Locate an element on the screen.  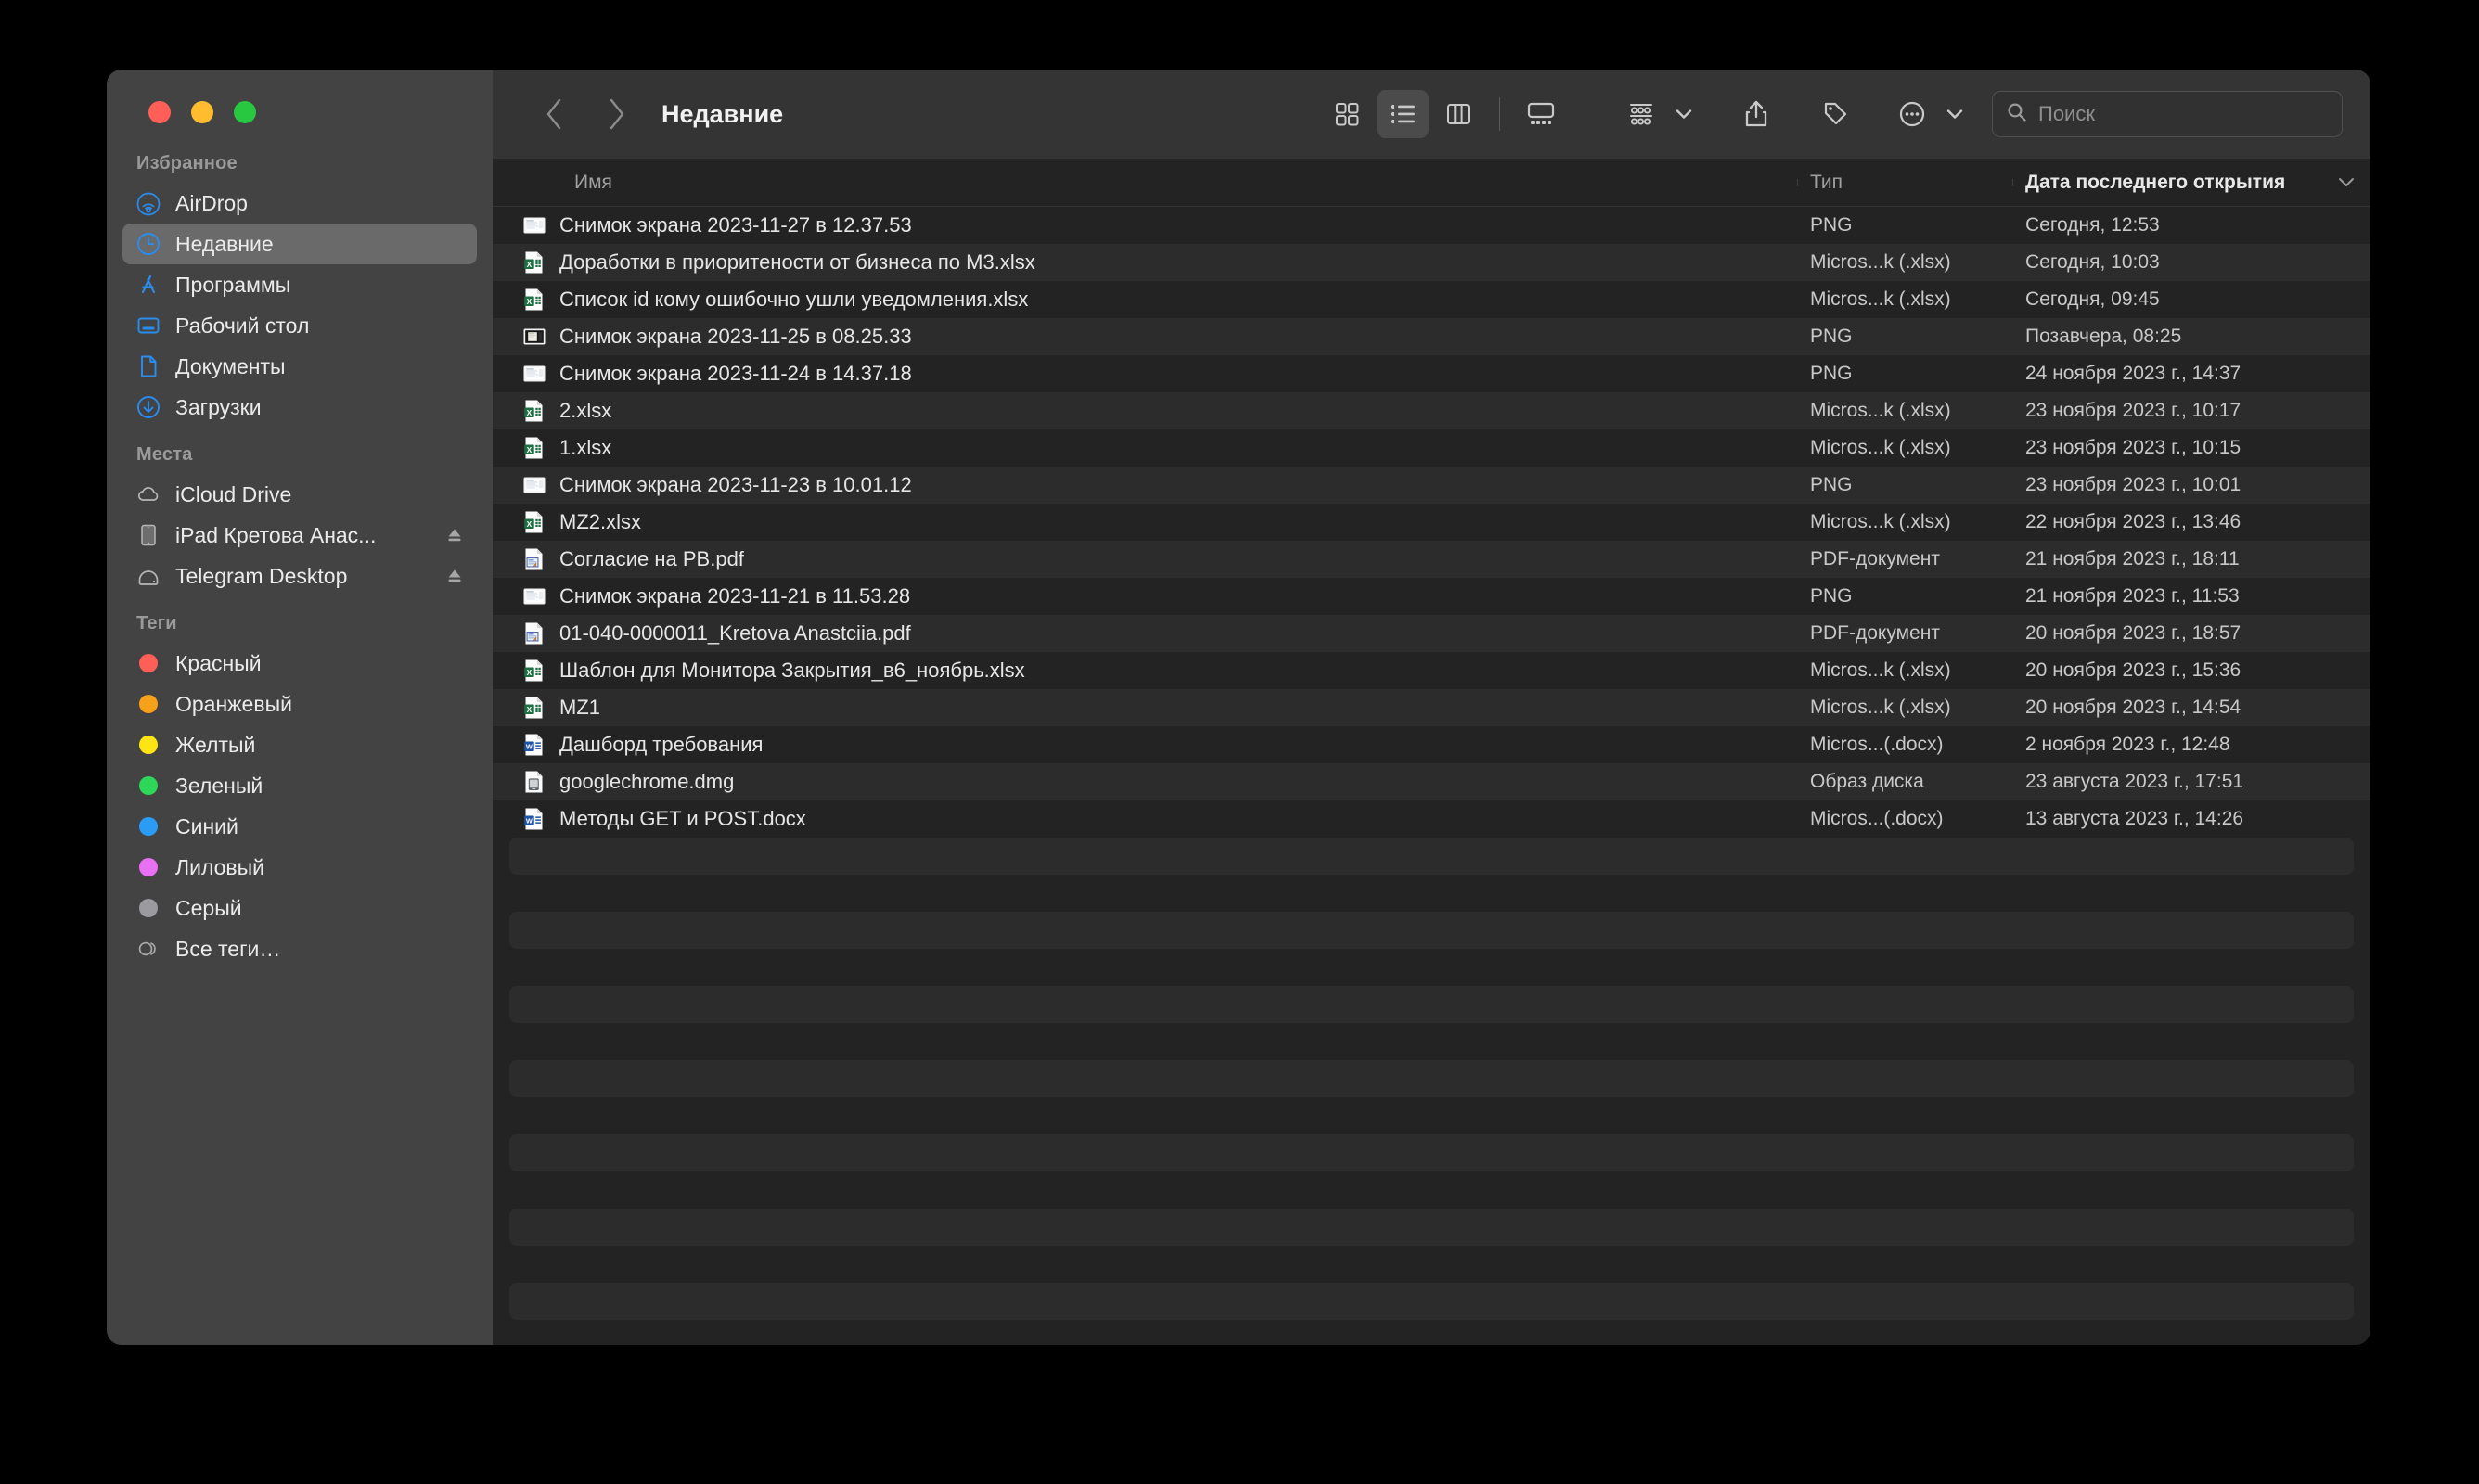
gallery-view-button is located at coordinates (1541, 114).